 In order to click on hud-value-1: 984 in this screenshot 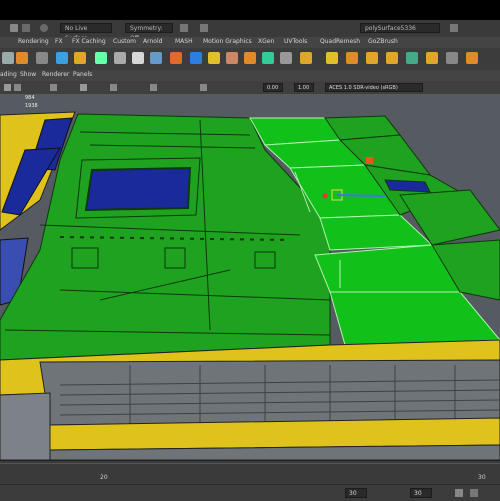, I will do `click(30, 98)`.